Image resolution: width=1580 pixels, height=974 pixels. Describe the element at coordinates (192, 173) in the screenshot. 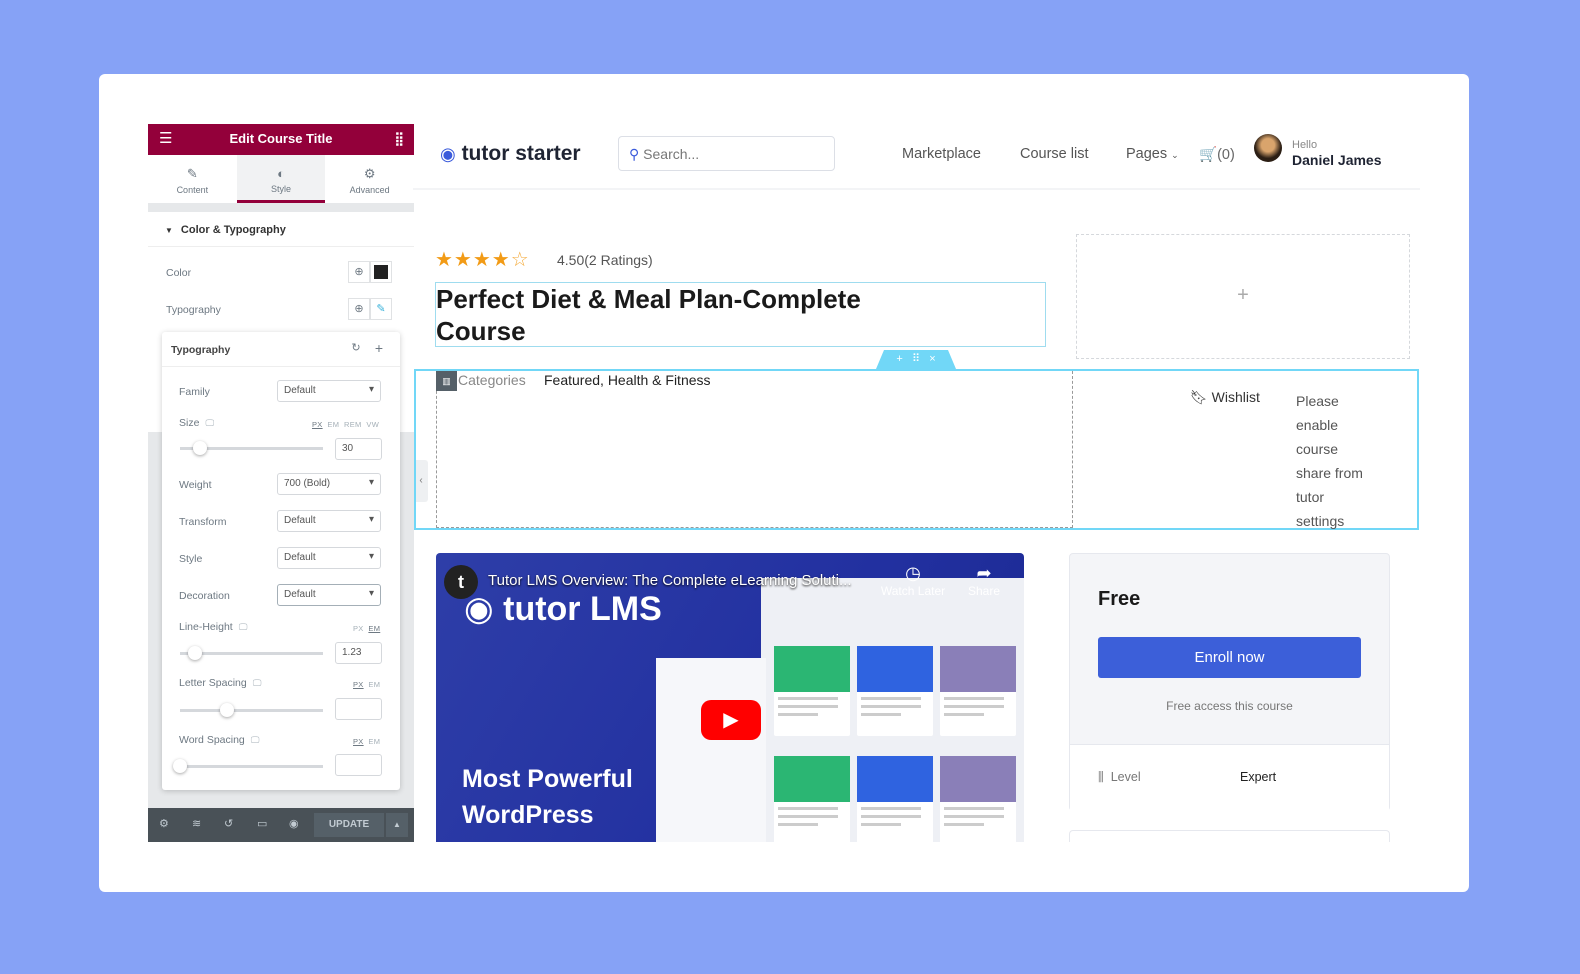

I see `pencil-icon: ✎` at that location.